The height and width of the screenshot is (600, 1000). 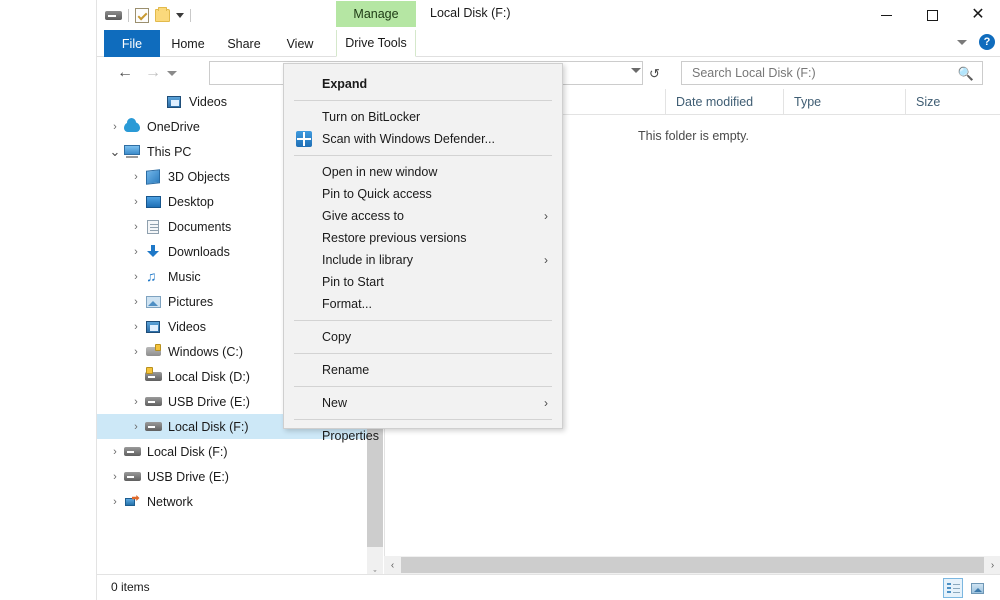 What do you see at coordinates (153, 376) in the screenshot?
I see `locked-drive-icon` at bounding box center [153, 376].